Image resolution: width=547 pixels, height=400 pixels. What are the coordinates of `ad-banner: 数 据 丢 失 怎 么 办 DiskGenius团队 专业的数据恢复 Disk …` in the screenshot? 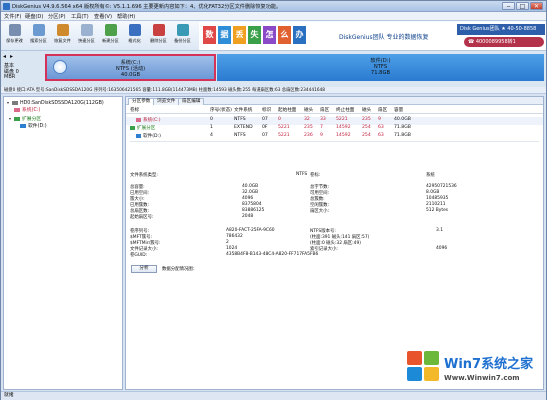 It's located at (372, 36).